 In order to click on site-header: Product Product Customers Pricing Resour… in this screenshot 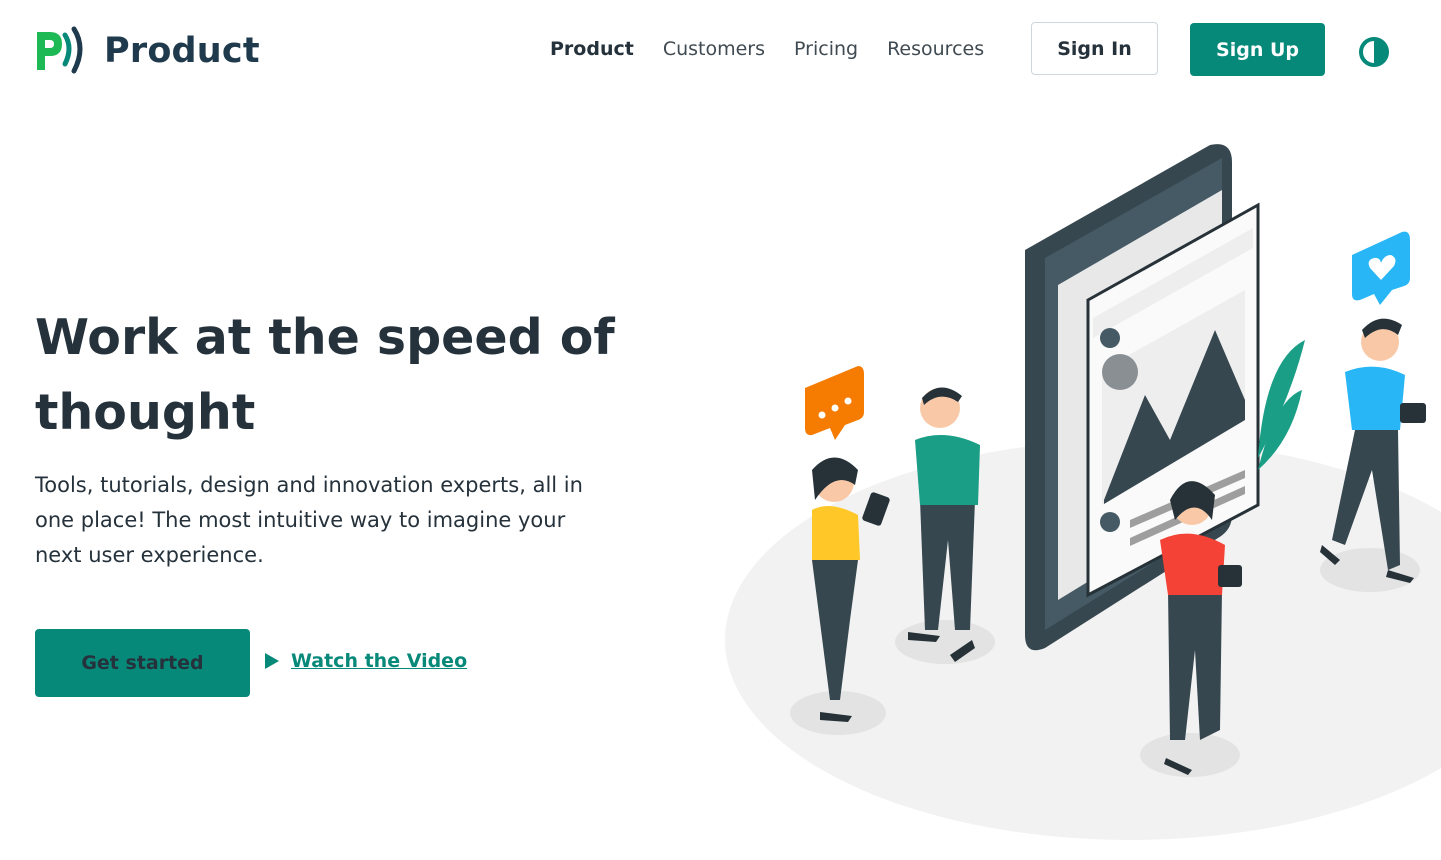, I will do `click(720, 50)`.